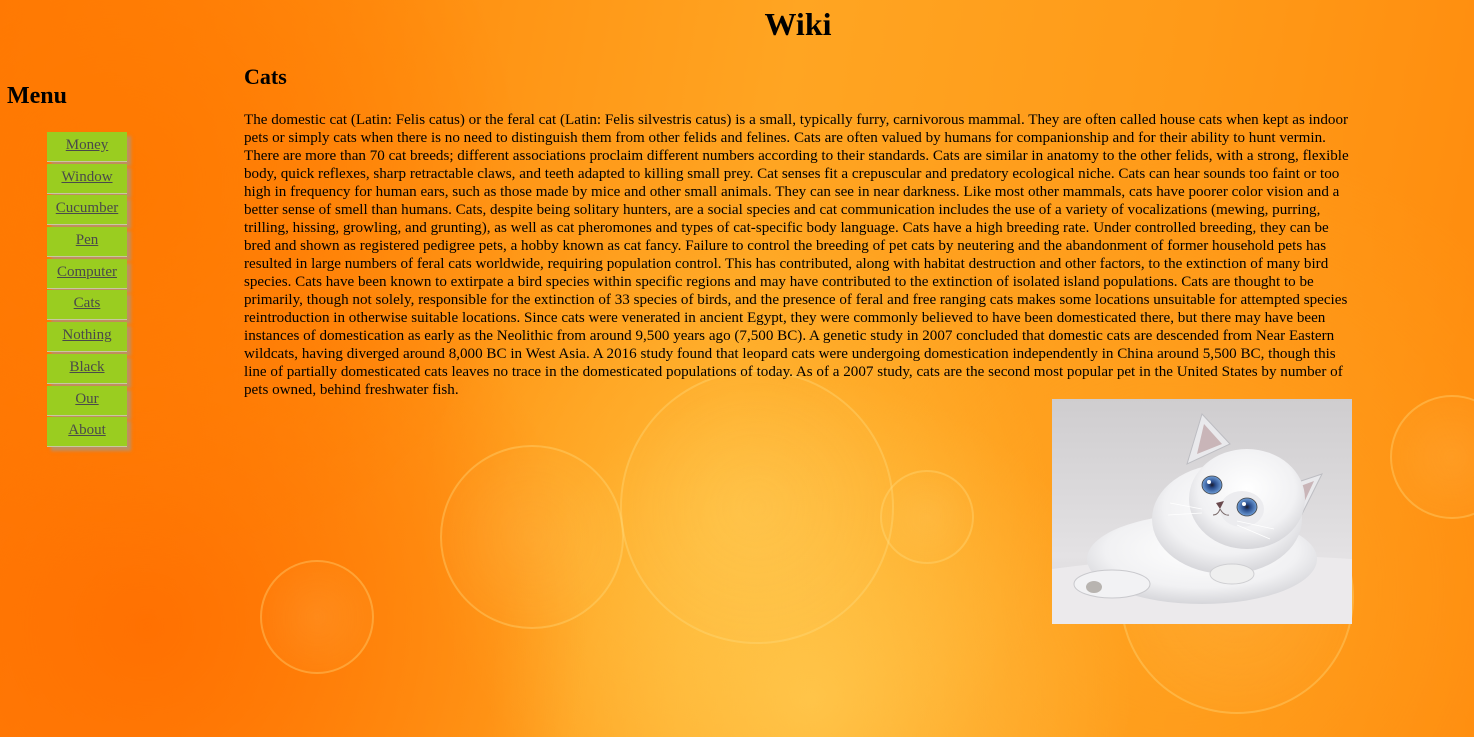 The height and width of the screenshot is (737, 1474). I want to click on menu-heading: Menu, so click(37, 96).